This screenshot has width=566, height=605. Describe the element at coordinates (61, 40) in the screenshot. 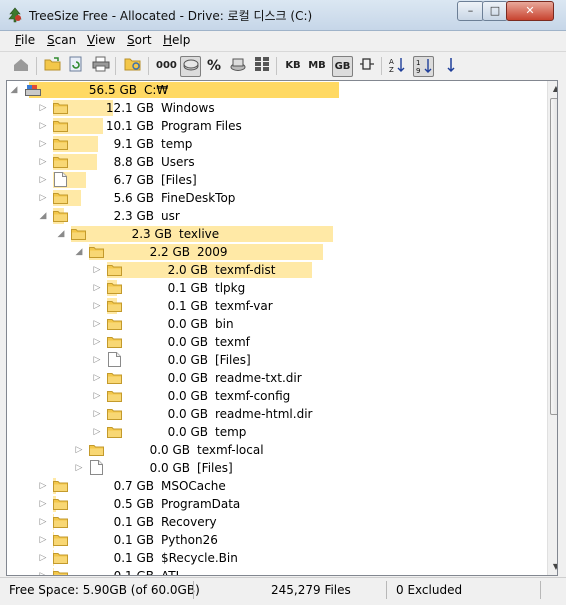

I see `menu-scan: Scan` at that location.